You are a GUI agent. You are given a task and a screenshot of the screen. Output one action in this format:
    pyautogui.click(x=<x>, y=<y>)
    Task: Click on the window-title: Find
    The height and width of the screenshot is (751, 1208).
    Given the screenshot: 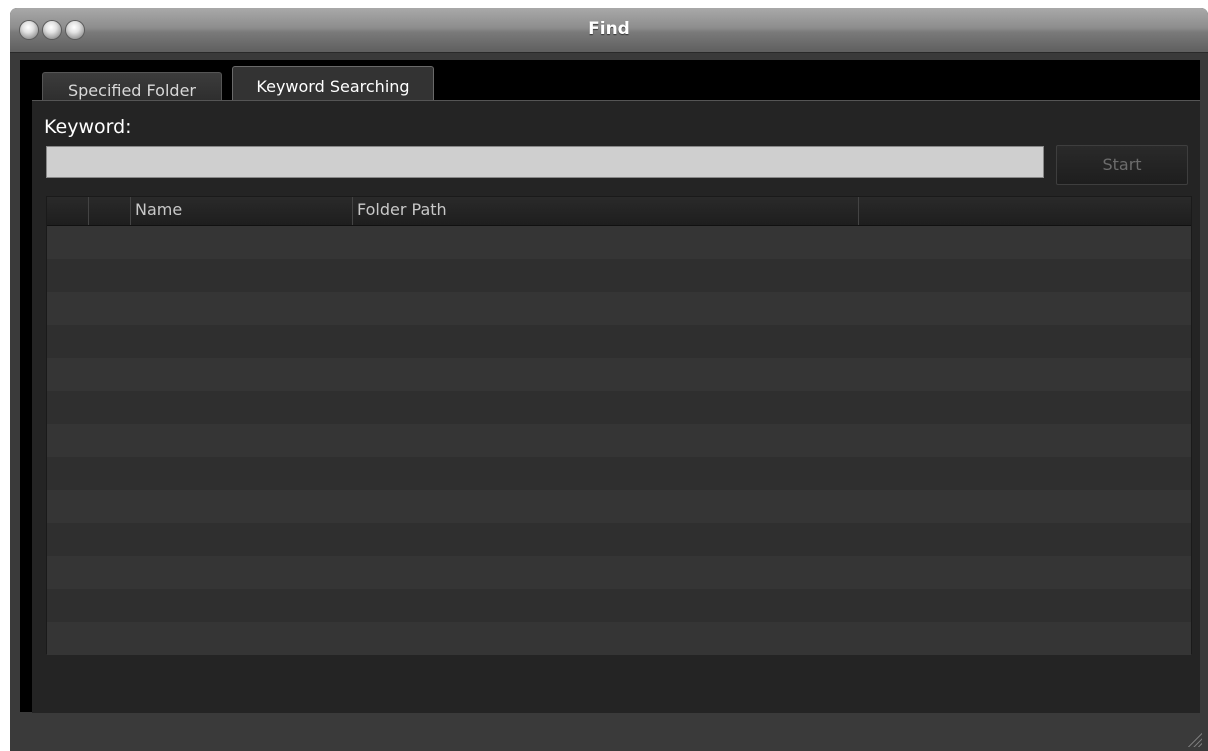 What is the action you would take?
    pyautogui.click(x=609, y=29)
    